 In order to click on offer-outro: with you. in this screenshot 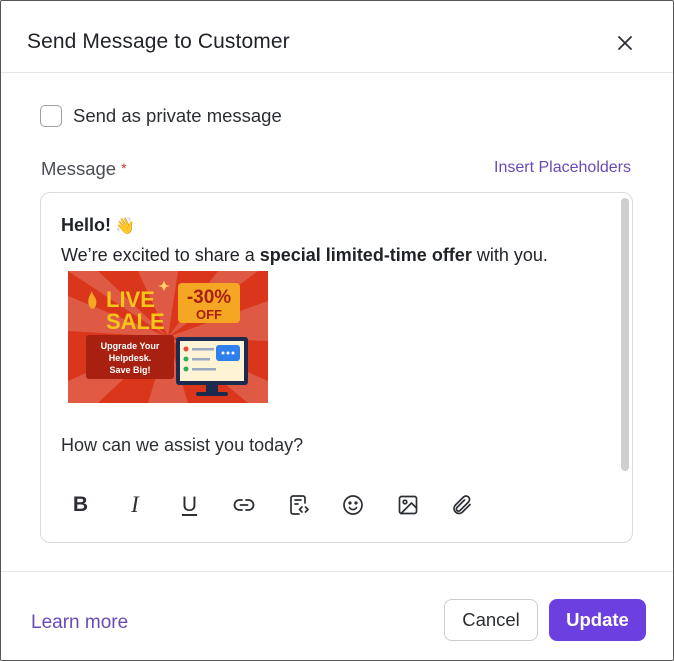, I will do `click(509, 255)`.